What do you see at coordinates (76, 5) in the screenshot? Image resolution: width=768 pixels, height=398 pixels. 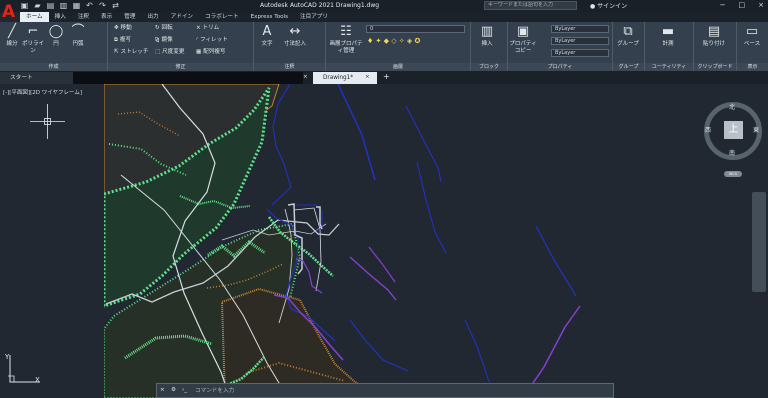 I see `print-icon: ▦` at bounding box center [76, 5].